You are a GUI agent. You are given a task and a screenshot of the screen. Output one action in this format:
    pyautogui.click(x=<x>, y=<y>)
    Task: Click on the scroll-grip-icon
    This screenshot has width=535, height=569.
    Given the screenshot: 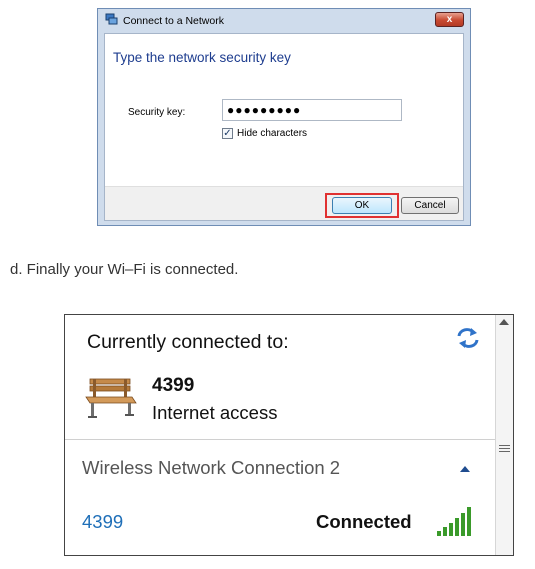 What is the action you would take?
    pyautogui.click(x=504, y=449)
    